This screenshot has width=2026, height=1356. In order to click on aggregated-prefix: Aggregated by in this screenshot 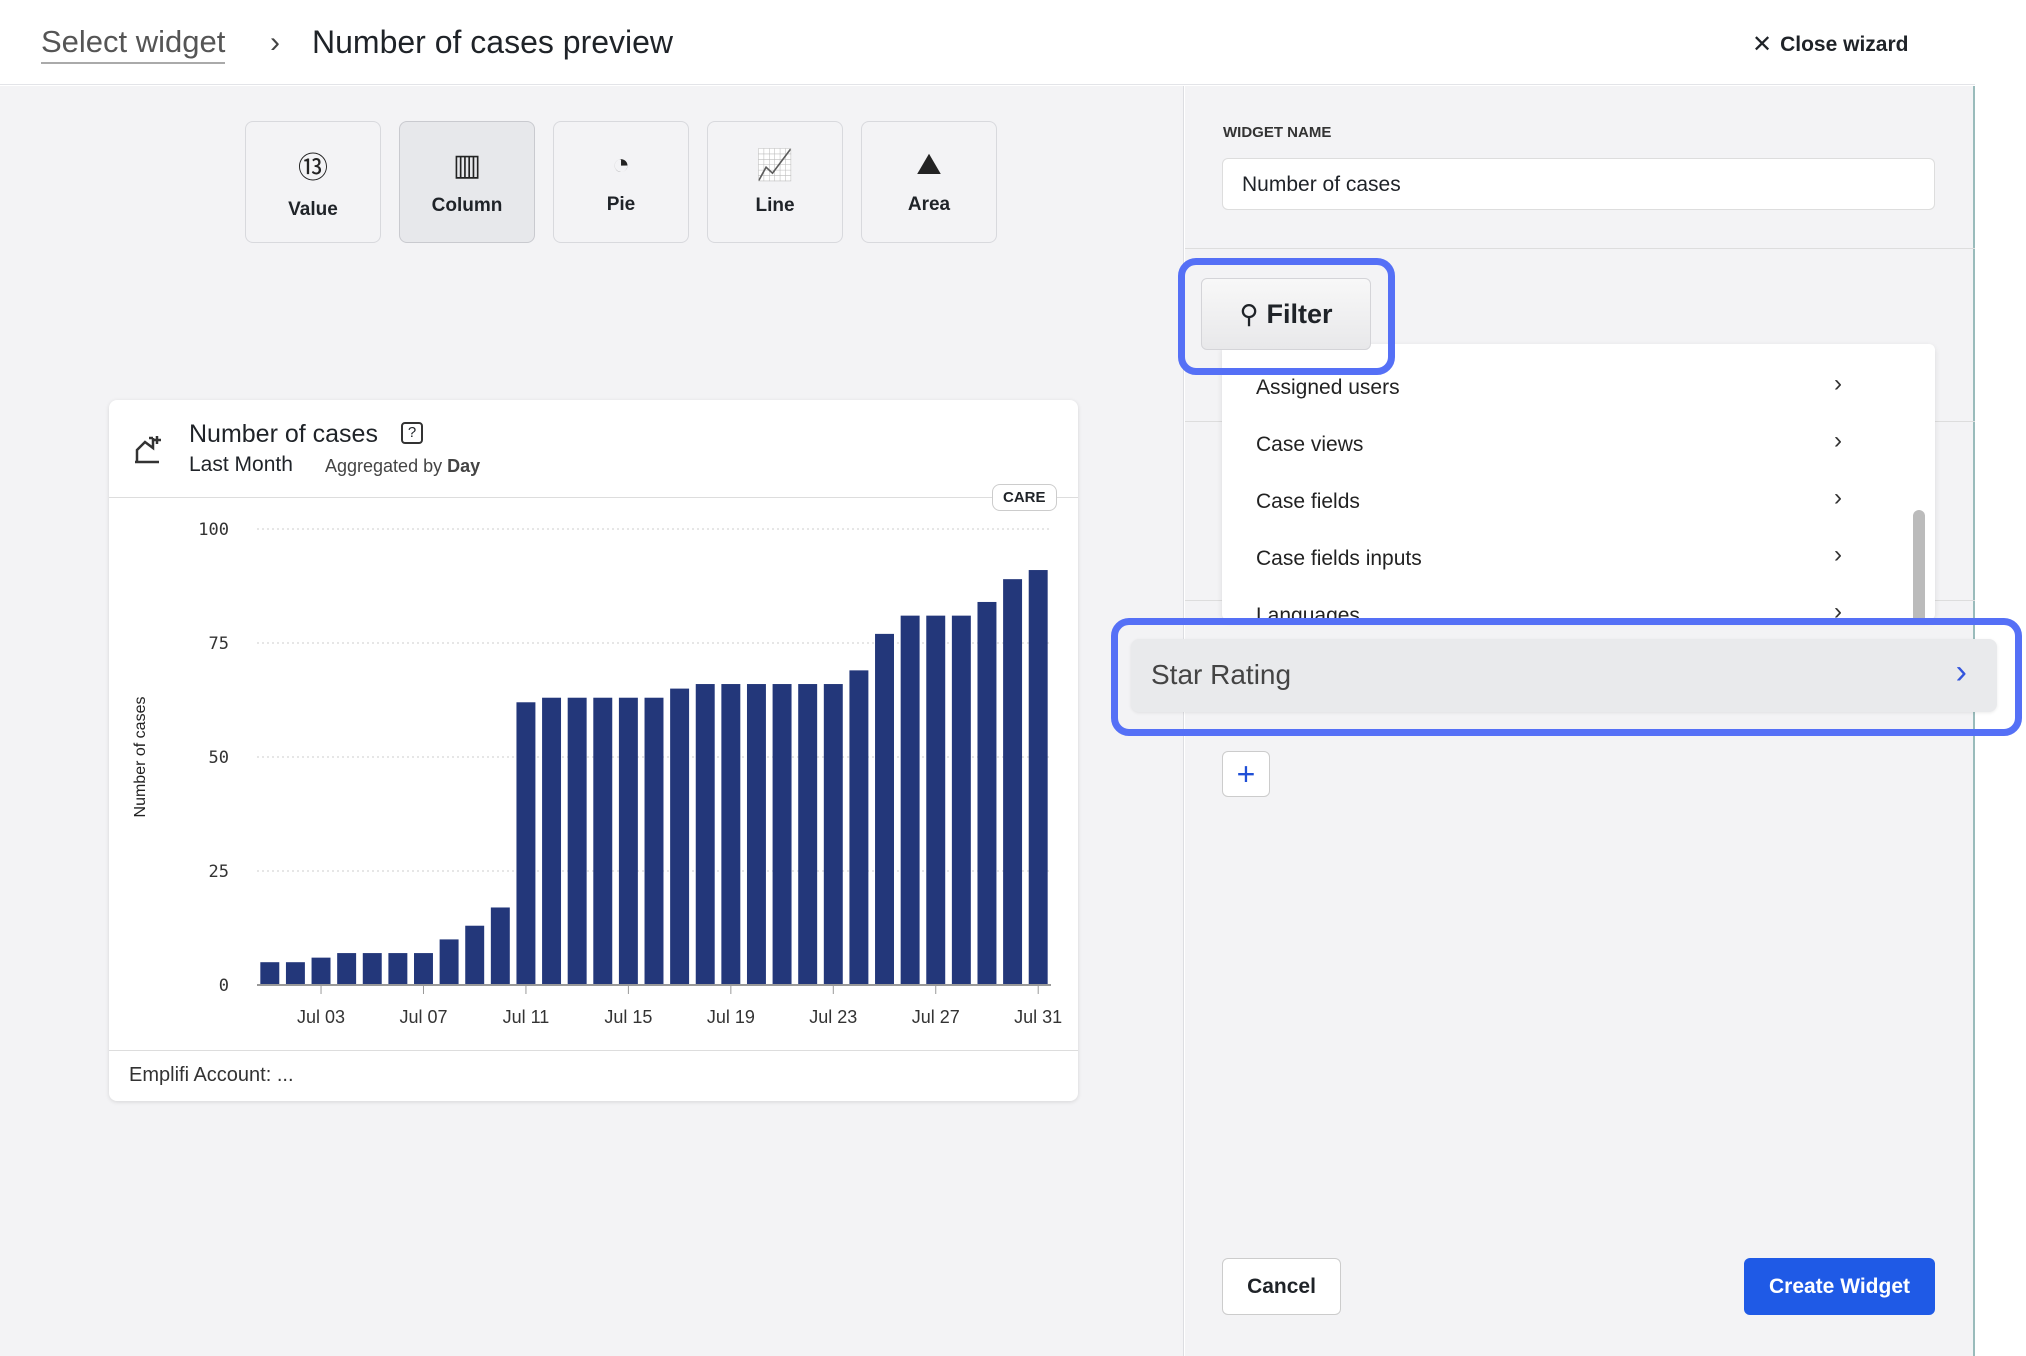, I will do `click(384, 466)`.